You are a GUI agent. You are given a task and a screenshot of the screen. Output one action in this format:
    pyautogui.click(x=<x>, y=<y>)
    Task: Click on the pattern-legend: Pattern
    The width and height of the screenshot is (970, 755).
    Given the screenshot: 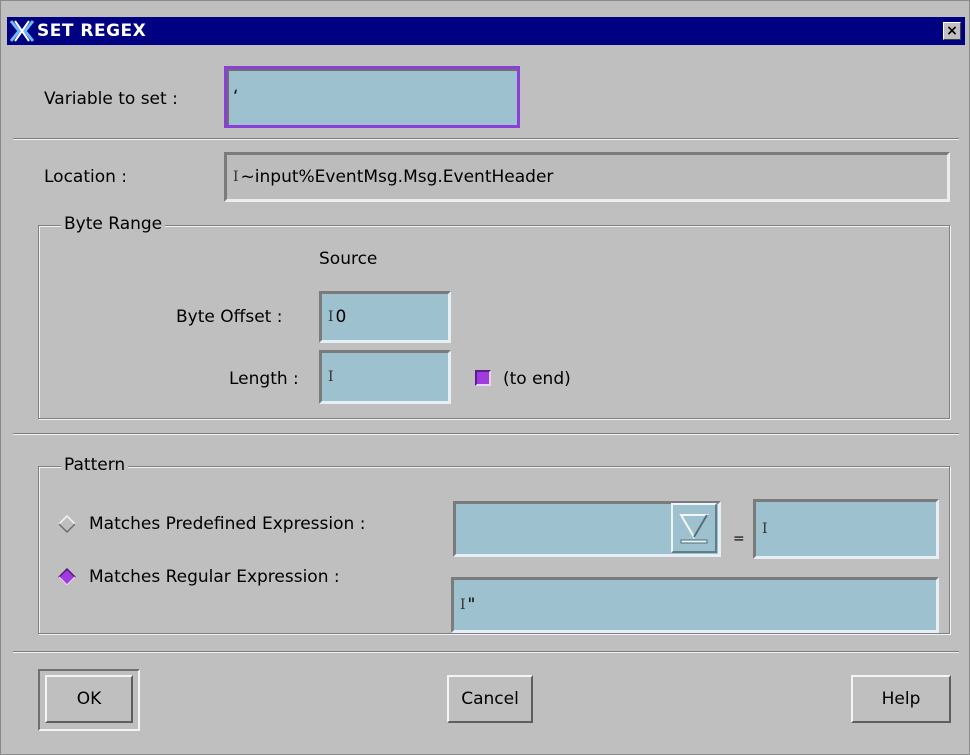 What is the action you would take?
    pyautogui.click(x=95, y=465)
    